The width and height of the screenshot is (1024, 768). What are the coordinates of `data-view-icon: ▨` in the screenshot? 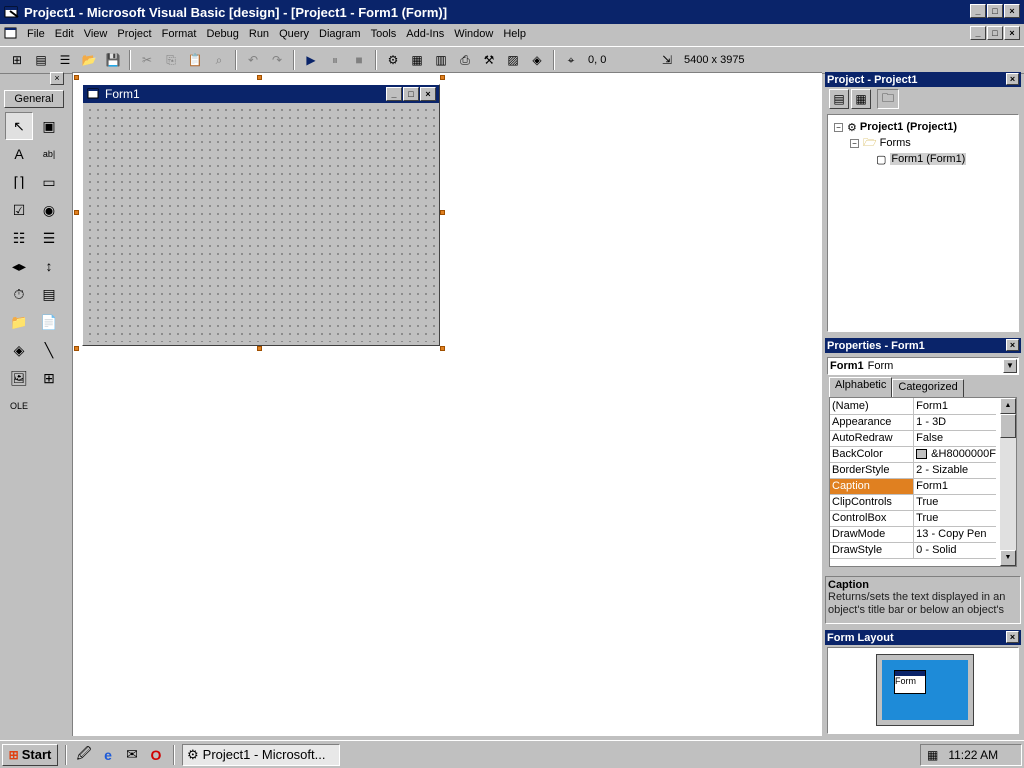 It's located at (513, 60).